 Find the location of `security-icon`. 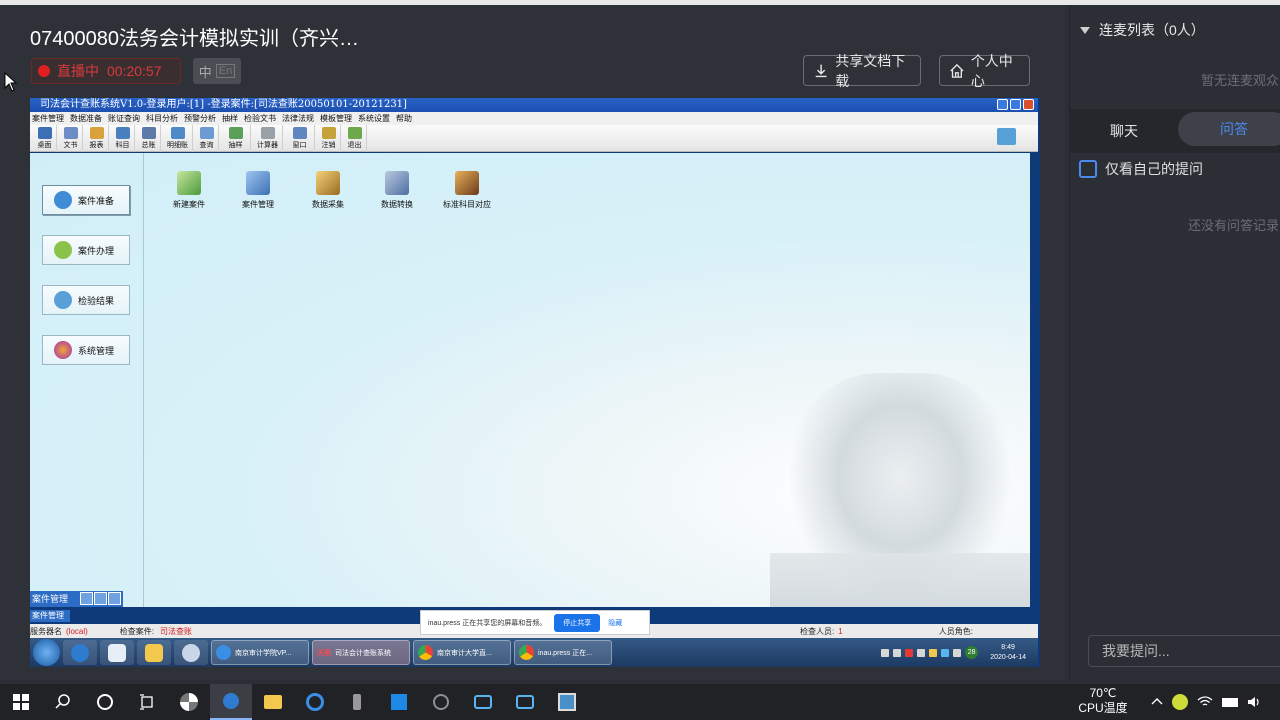

security-icon is located at coordinates (1180, 702).